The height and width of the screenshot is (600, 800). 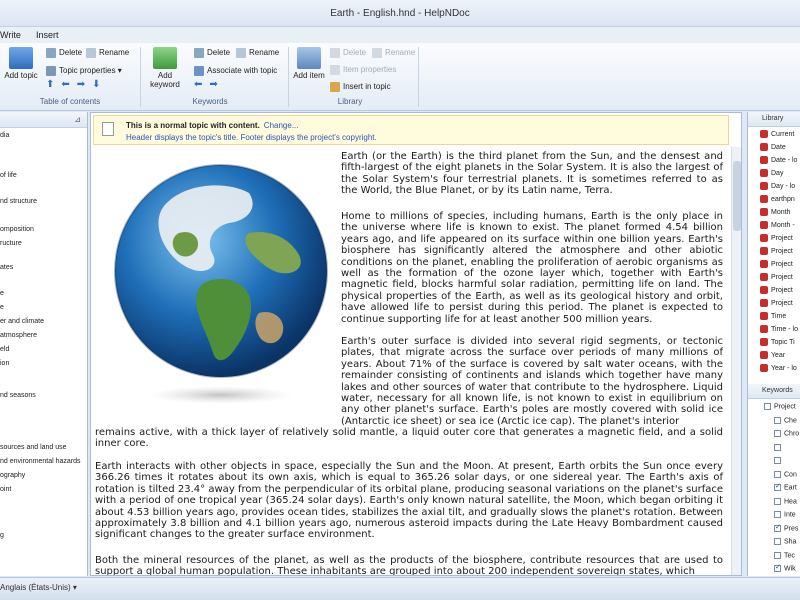 What do you see at coordinates (768, 147) in the screenshot?
I see `library-item: Date` at bounding box center [768, 147].